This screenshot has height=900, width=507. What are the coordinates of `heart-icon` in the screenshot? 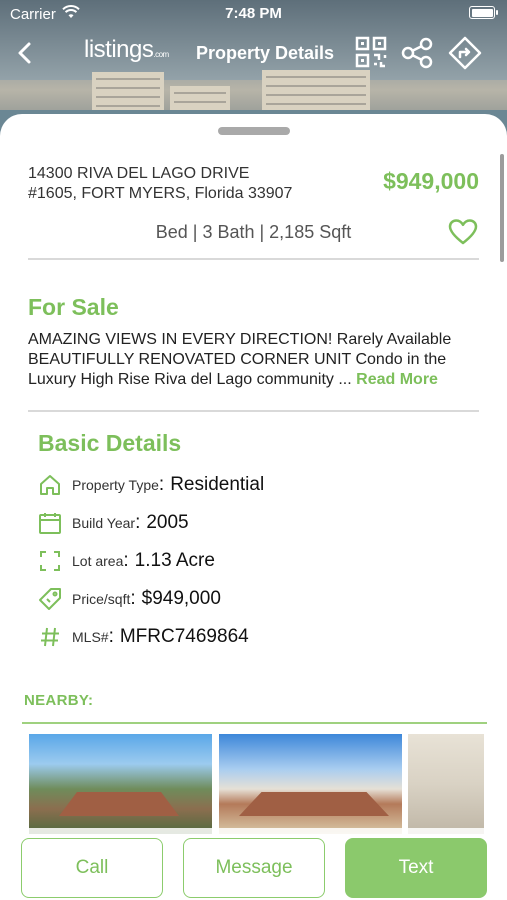 It's located at (463, 232).